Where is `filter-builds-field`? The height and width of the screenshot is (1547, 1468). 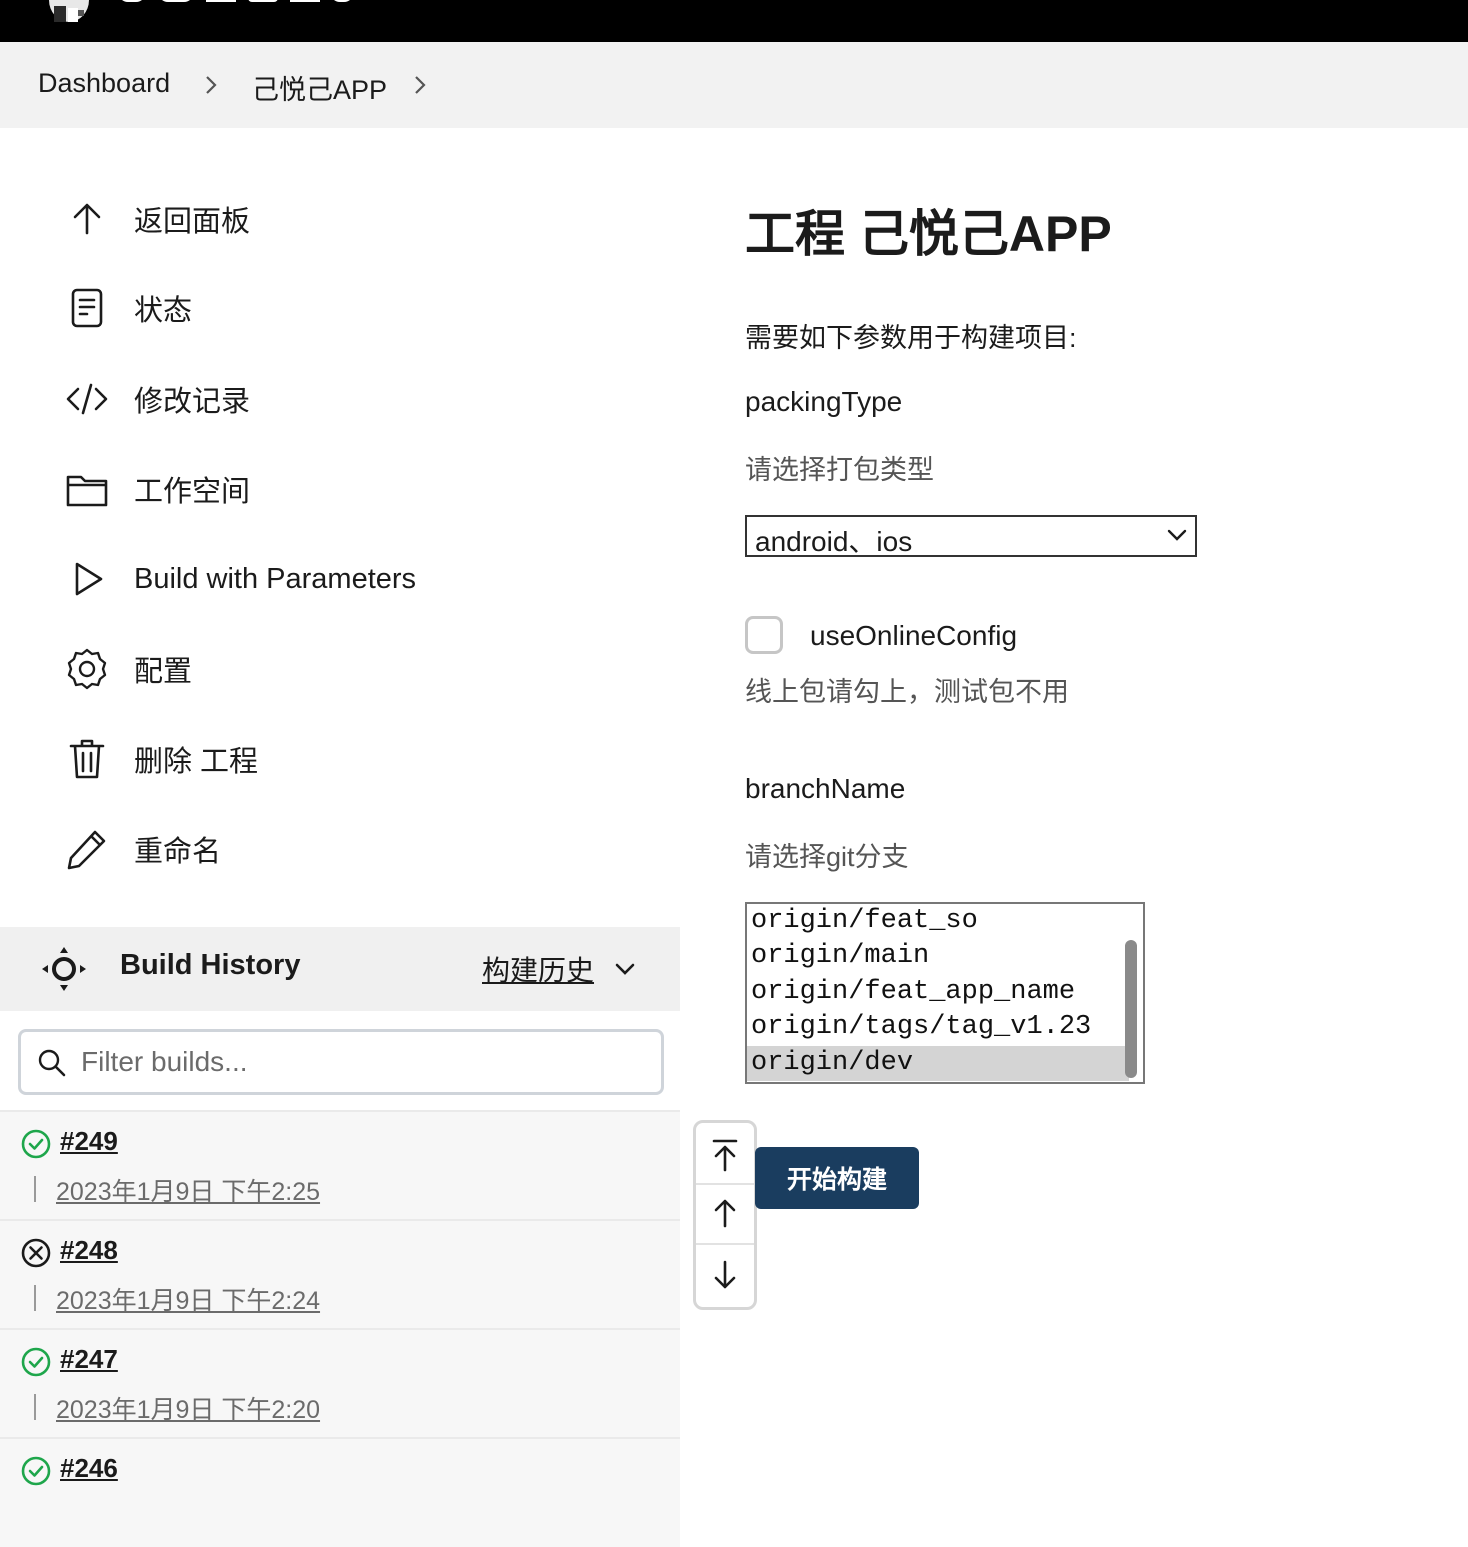 filter-builds-field is located at coordinates (341, 1062).